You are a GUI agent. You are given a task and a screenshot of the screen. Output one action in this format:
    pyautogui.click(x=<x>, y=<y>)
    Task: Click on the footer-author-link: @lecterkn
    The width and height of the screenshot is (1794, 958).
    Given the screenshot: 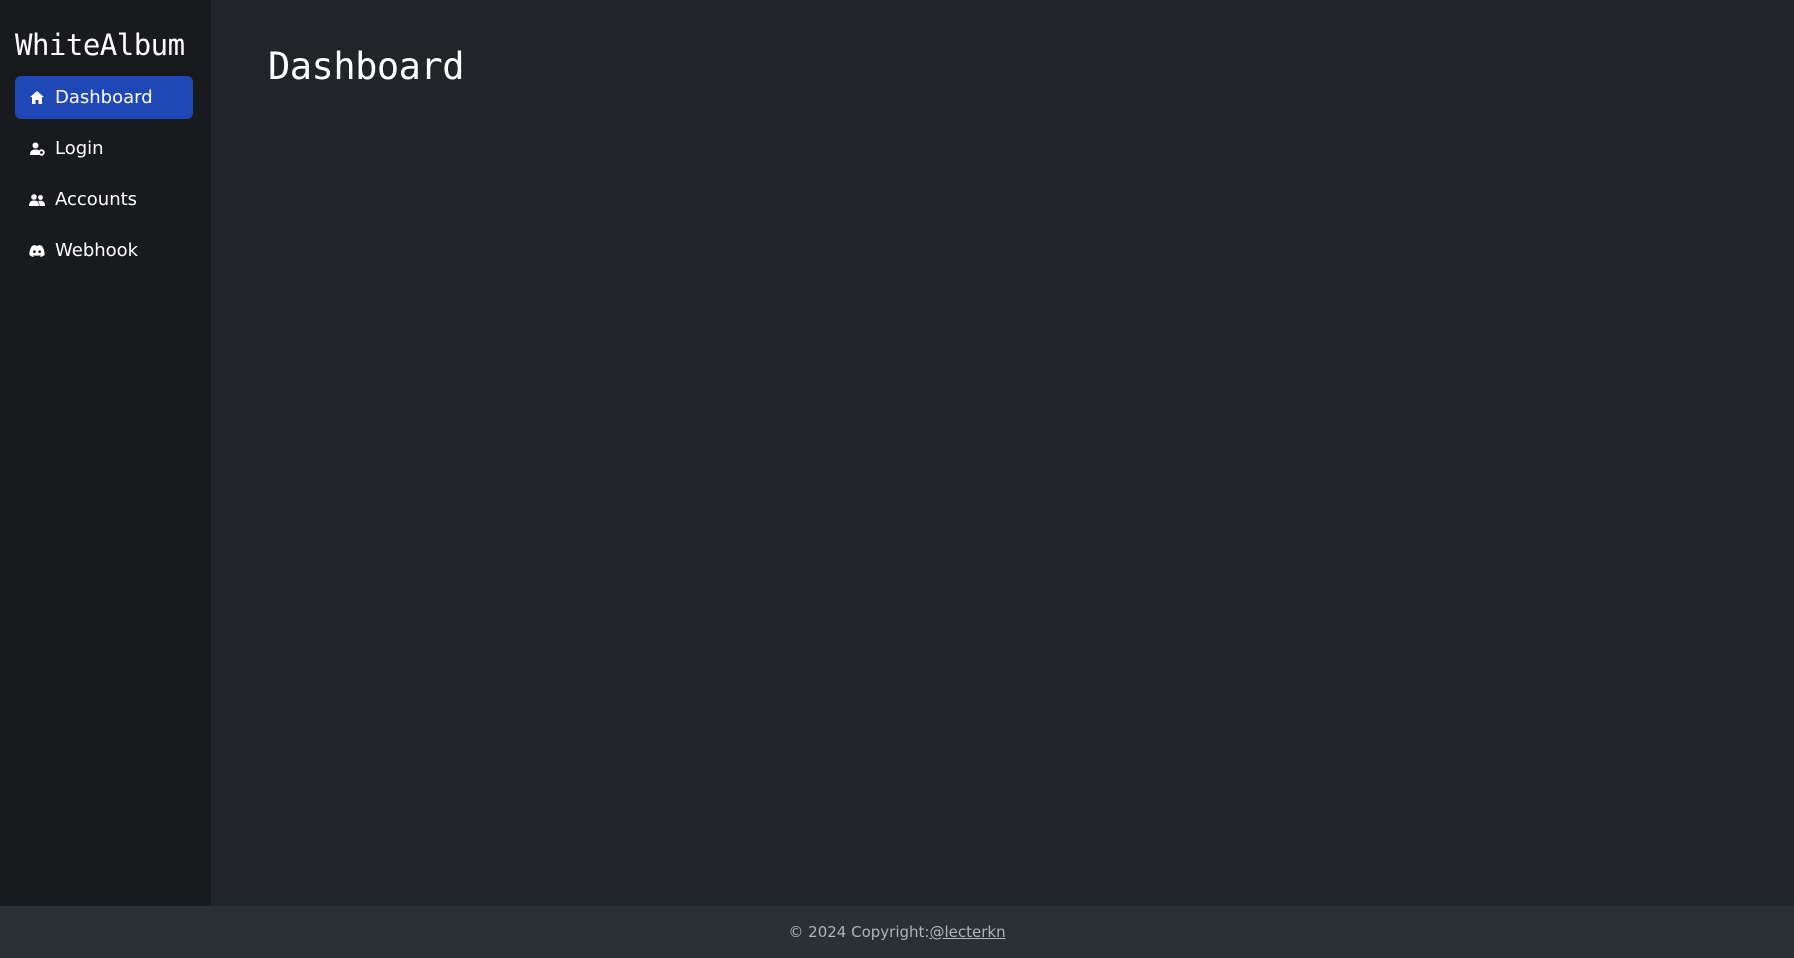 What is the action you would take?
    pyautogui.click(x=967, y=932)
    